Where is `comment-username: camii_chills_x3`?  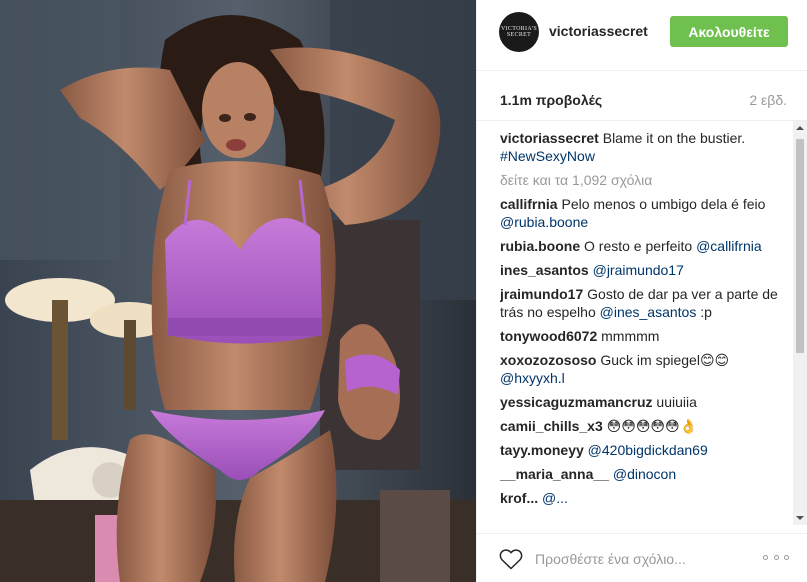
comment-username: camii_chills_x3 is located at coordinates (551, 426).